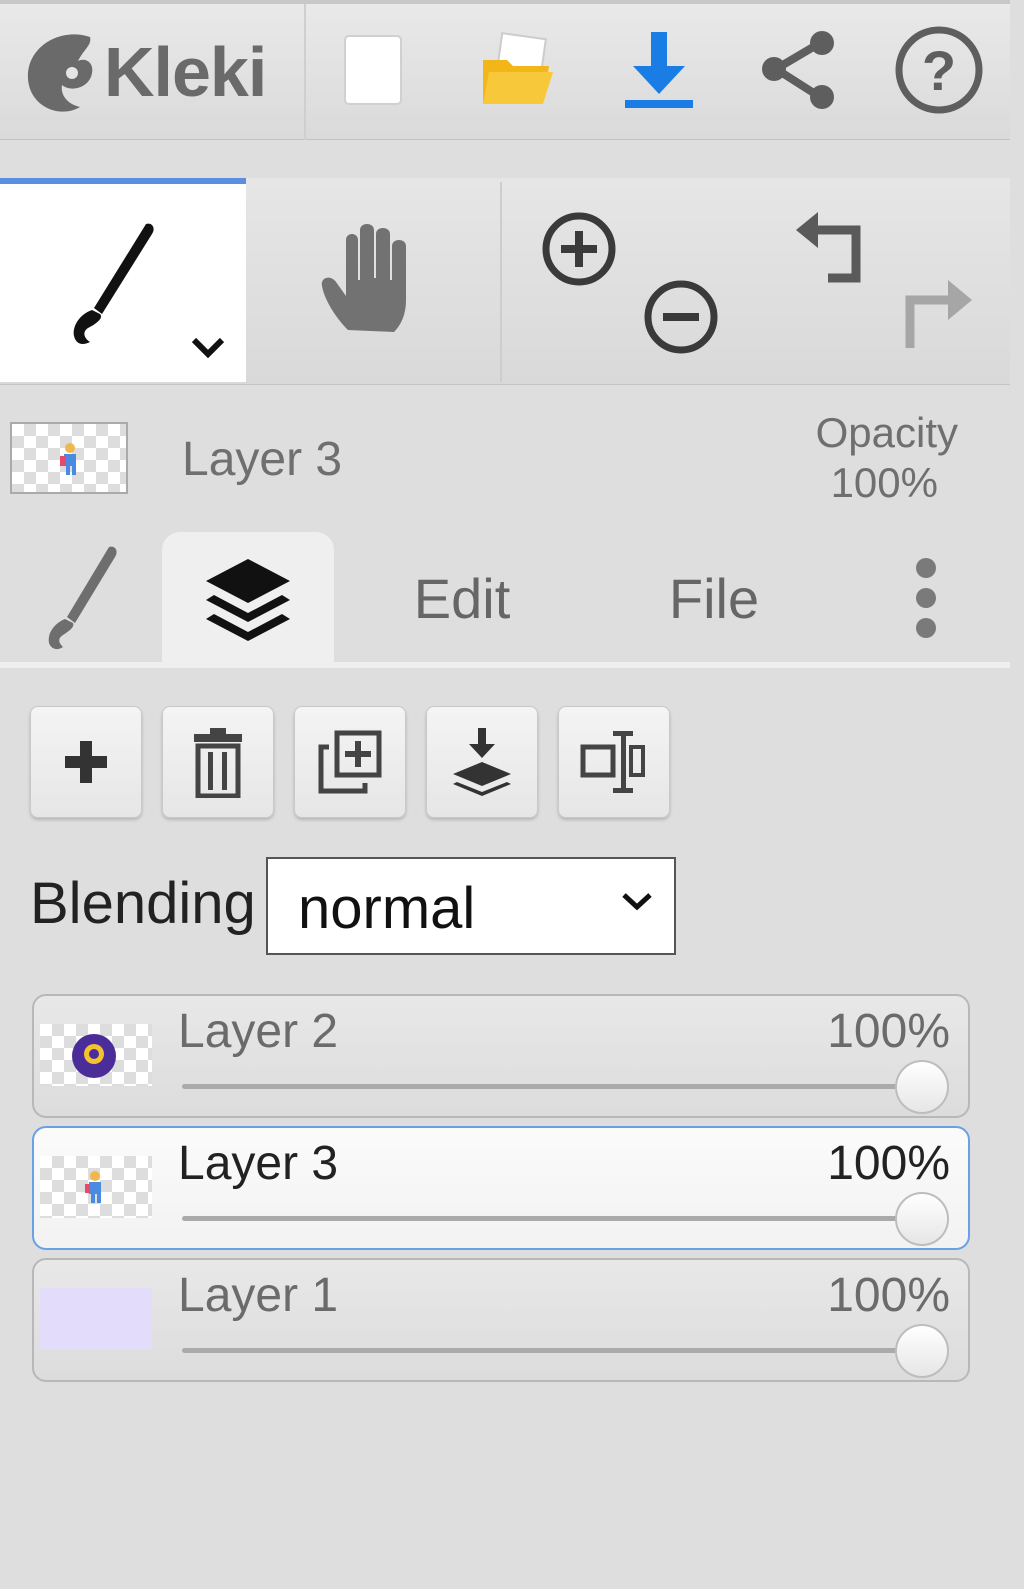 This screenshot has height=1589, width=1024. I want to click on blending-select: normal, so click(471, 906).